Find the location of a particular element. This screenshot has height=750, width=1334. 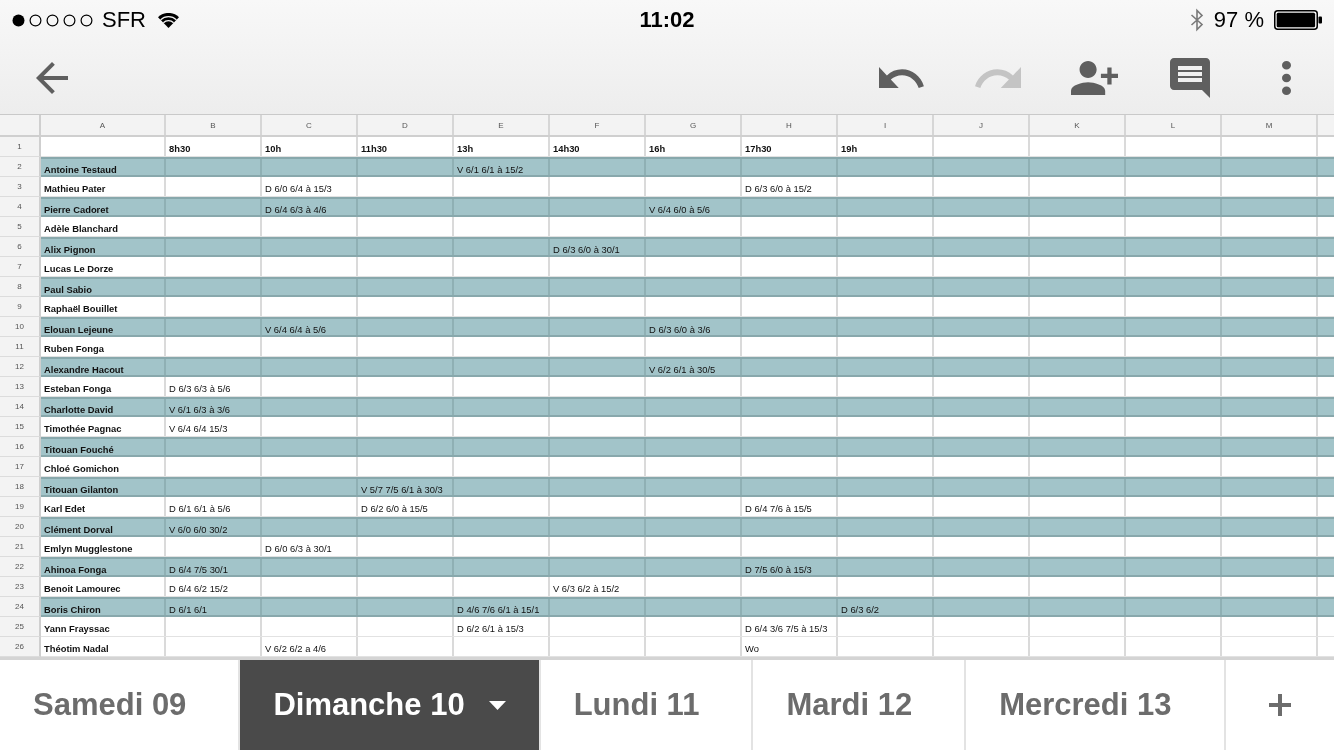

battery-percentage: 97 % is located at coordinates (1238, 20).